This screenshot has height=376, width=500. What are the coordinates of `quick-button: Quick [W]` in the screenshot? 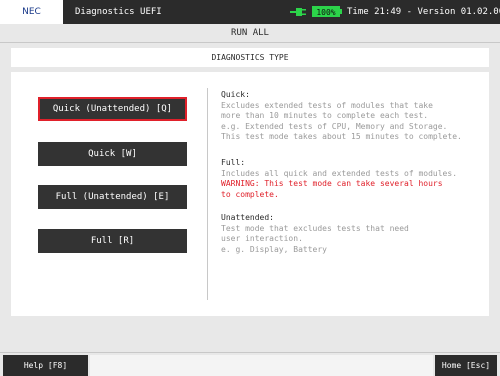 It's located at (112, 154).